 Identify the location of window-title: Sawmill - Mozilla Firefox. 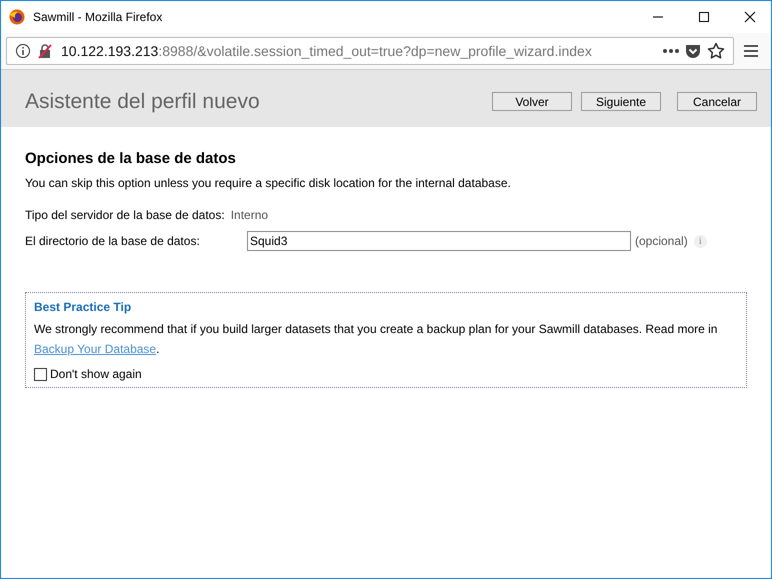
(98, 17).